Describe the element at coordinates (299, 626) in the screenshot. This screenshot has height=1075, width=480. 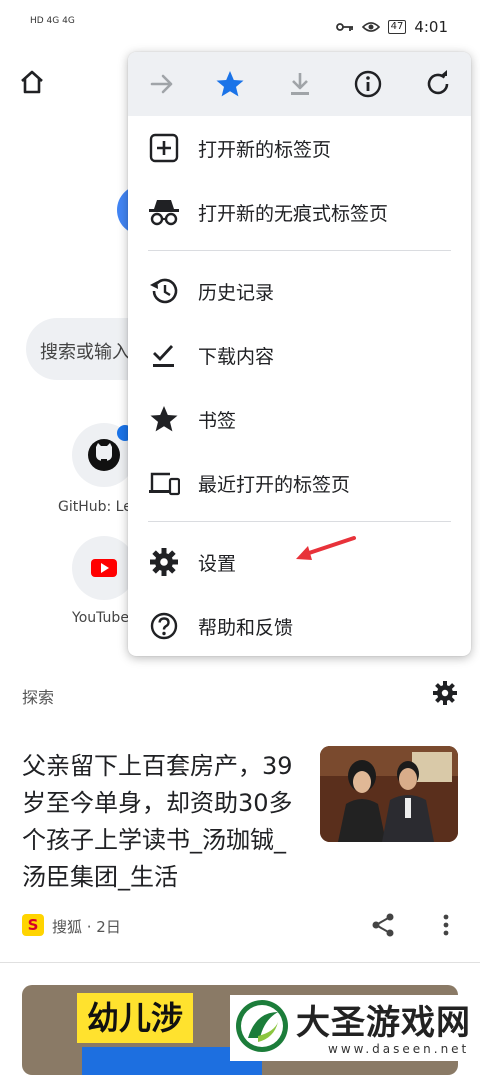
I see `menu-item-help-feedback: 帮助和反馈` at that location.